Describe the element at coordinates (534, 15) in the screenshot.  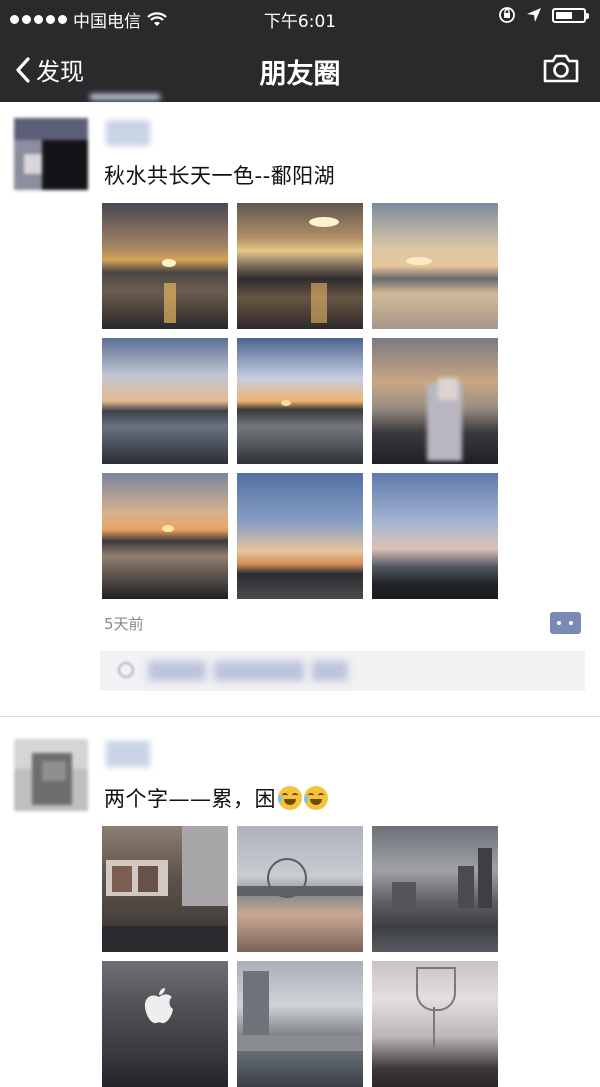
I see `location-icon` at that location.